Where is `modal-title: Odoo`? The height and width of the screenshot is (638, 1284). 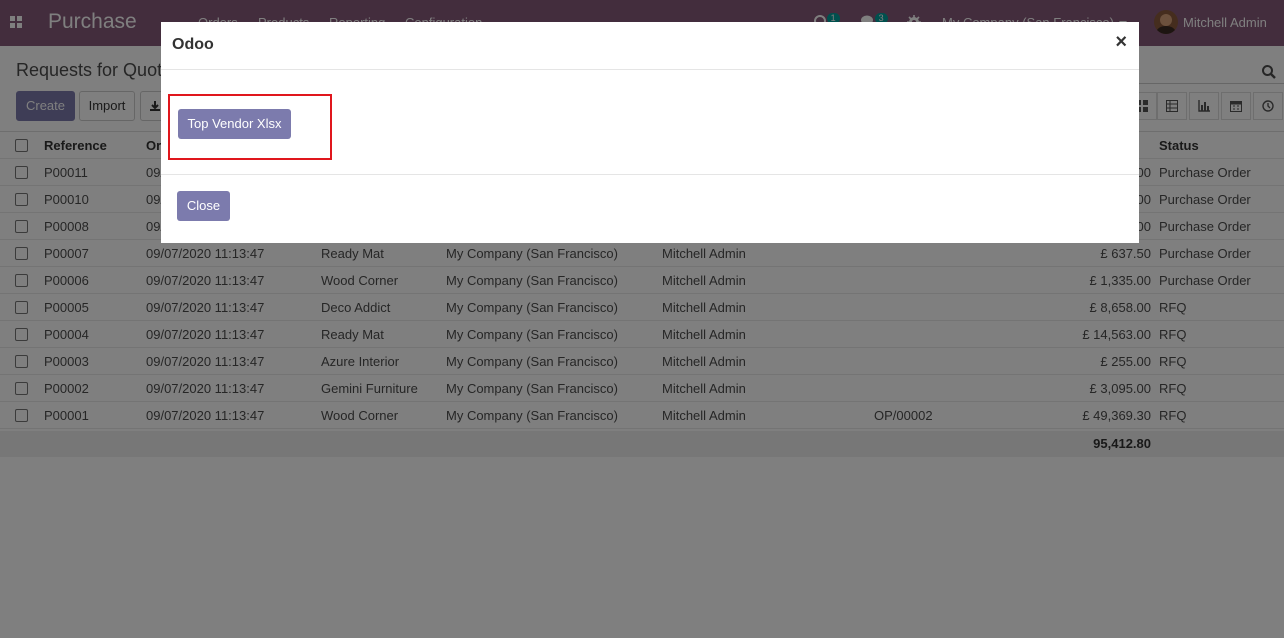 modal-title: Odoo is located at coordinates (193, 44).